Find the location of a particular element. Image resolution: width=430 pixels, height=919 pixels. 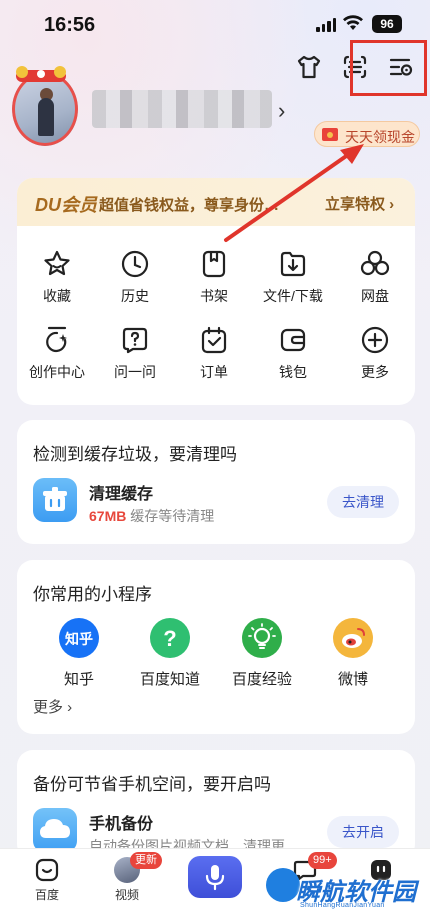

du-member-bar: DU会员 超值省钱权益，尊享身份… 立享特权 › is located at coordinates (216, 202).